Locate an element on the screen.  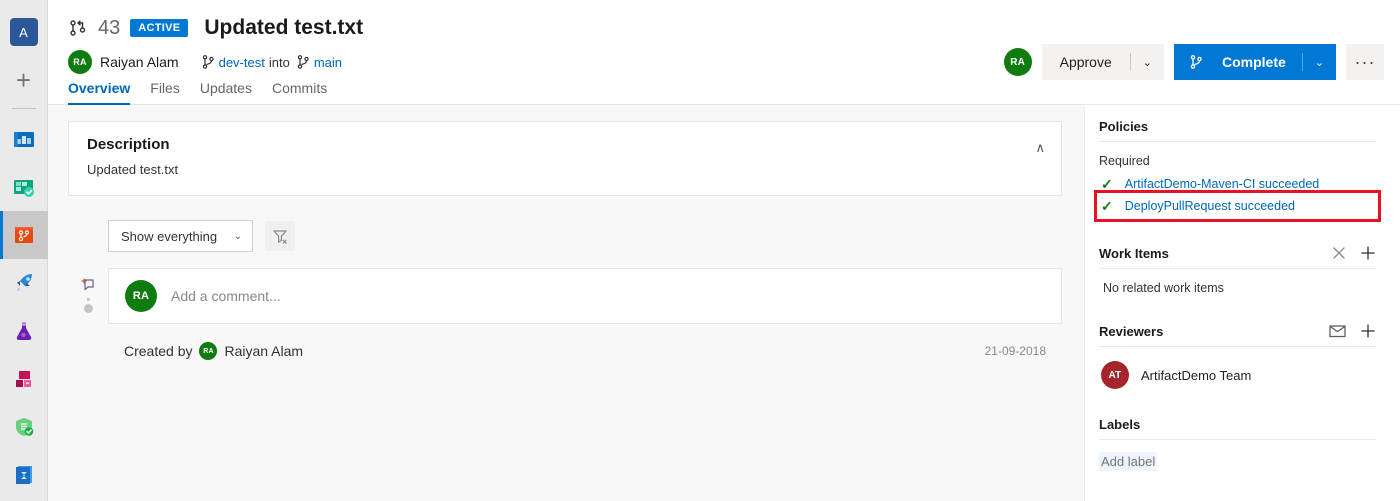
sidebar-item-boards is located at coordinates (24, 187).